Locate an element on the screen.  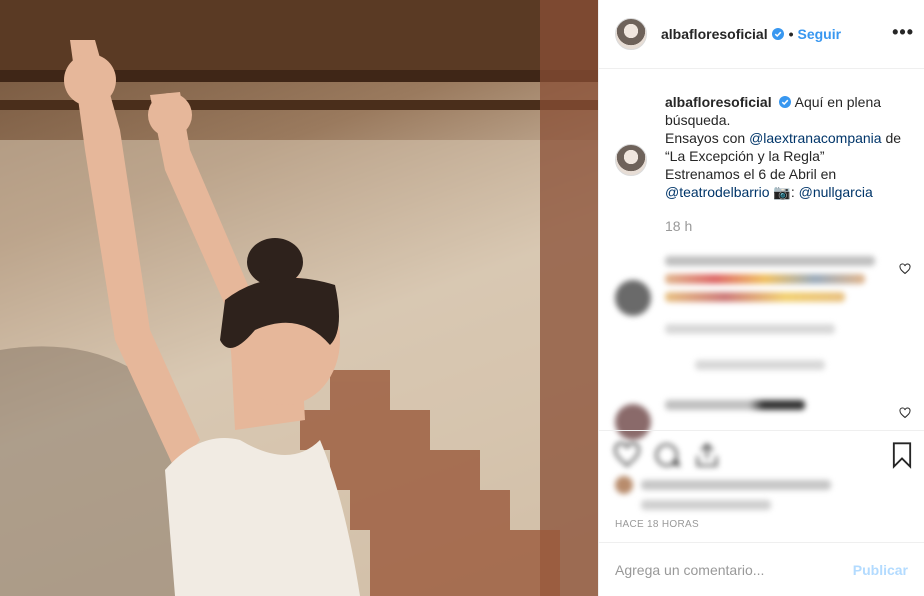
caption-time: 18 h is located at coordinates (790, 226).